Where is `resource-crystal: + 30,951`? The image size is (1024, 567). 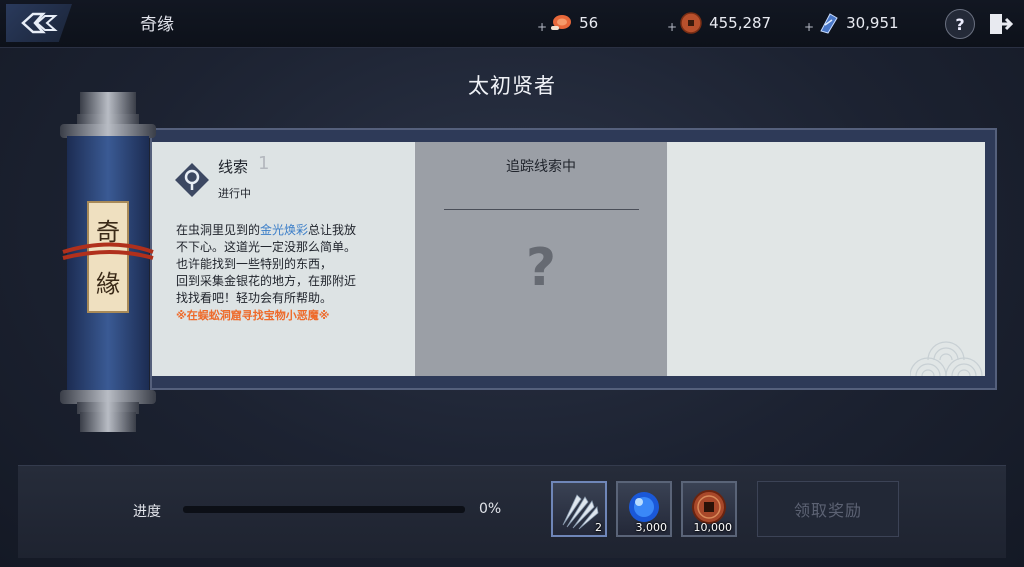
resource-crystal: + 30,951 is located at coordinates (851, 23).